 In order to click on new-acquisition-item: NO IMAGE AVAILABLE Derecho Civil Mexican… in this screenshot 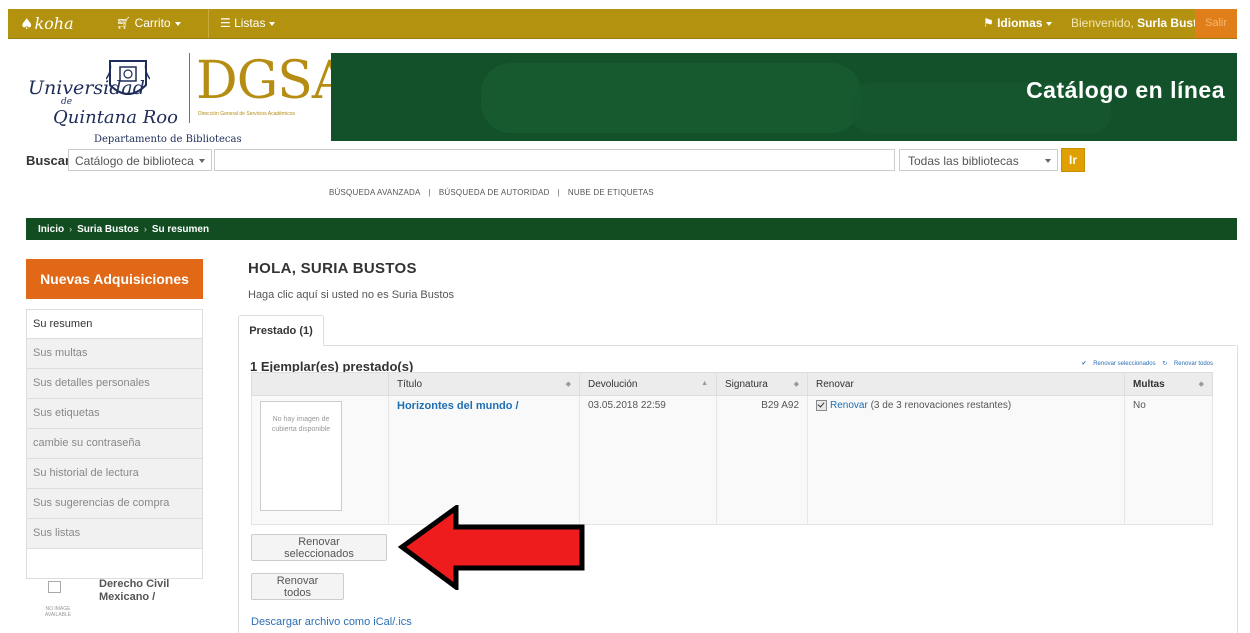, I will do `click(114, 600)`.